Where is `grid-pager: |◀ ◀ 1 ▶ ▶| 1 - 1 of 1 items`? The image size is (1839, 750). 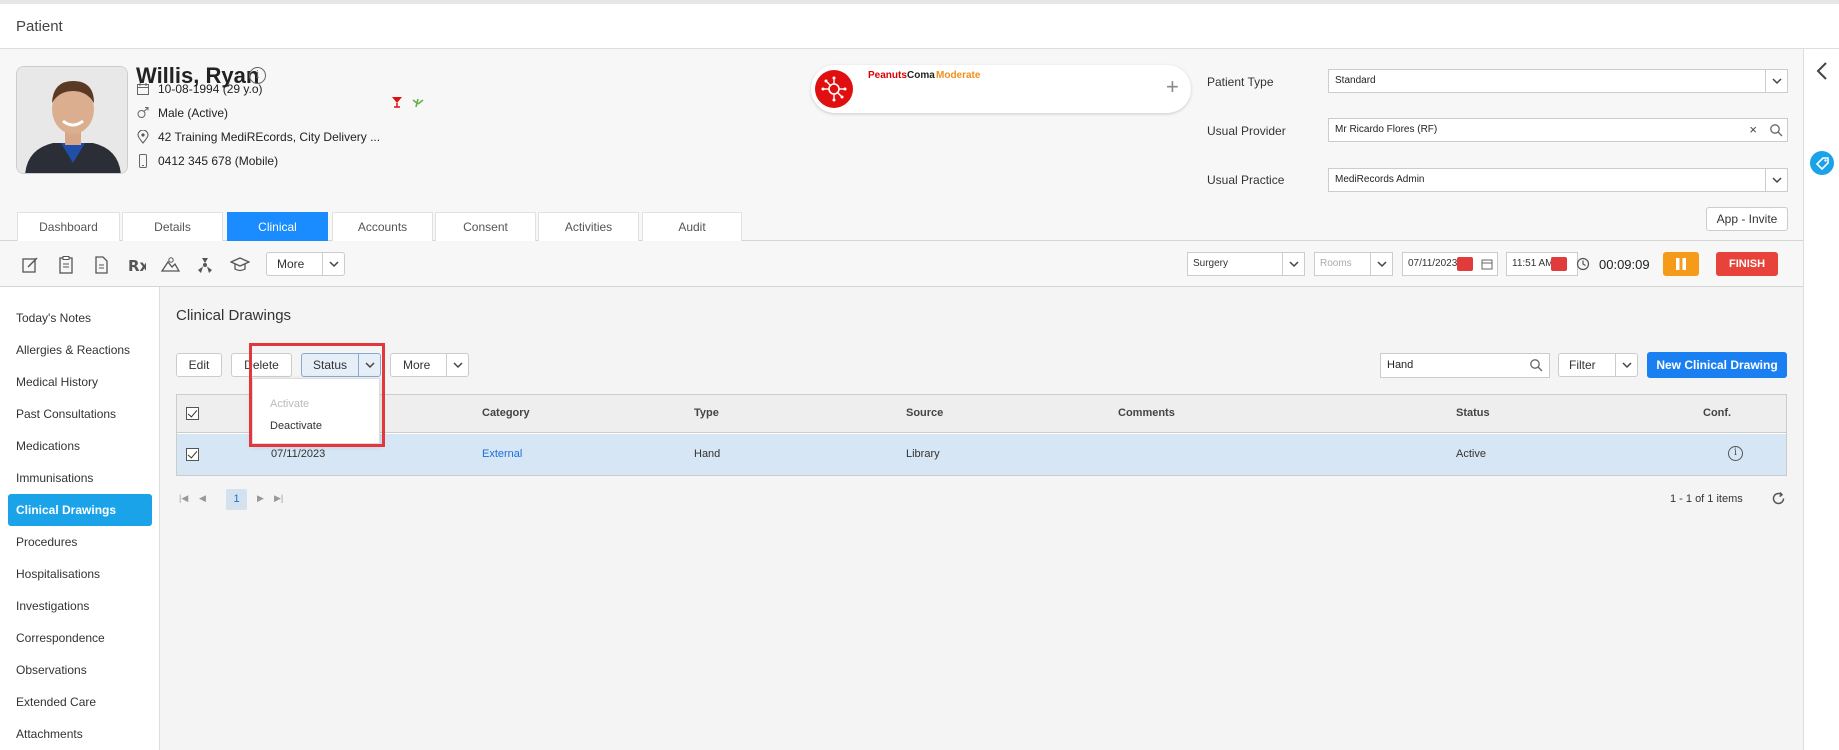
grid-pager: |◀ ◀ 1 ▶ ▶| 1 - 1 of 1 items is located at coordinates (981, 500).